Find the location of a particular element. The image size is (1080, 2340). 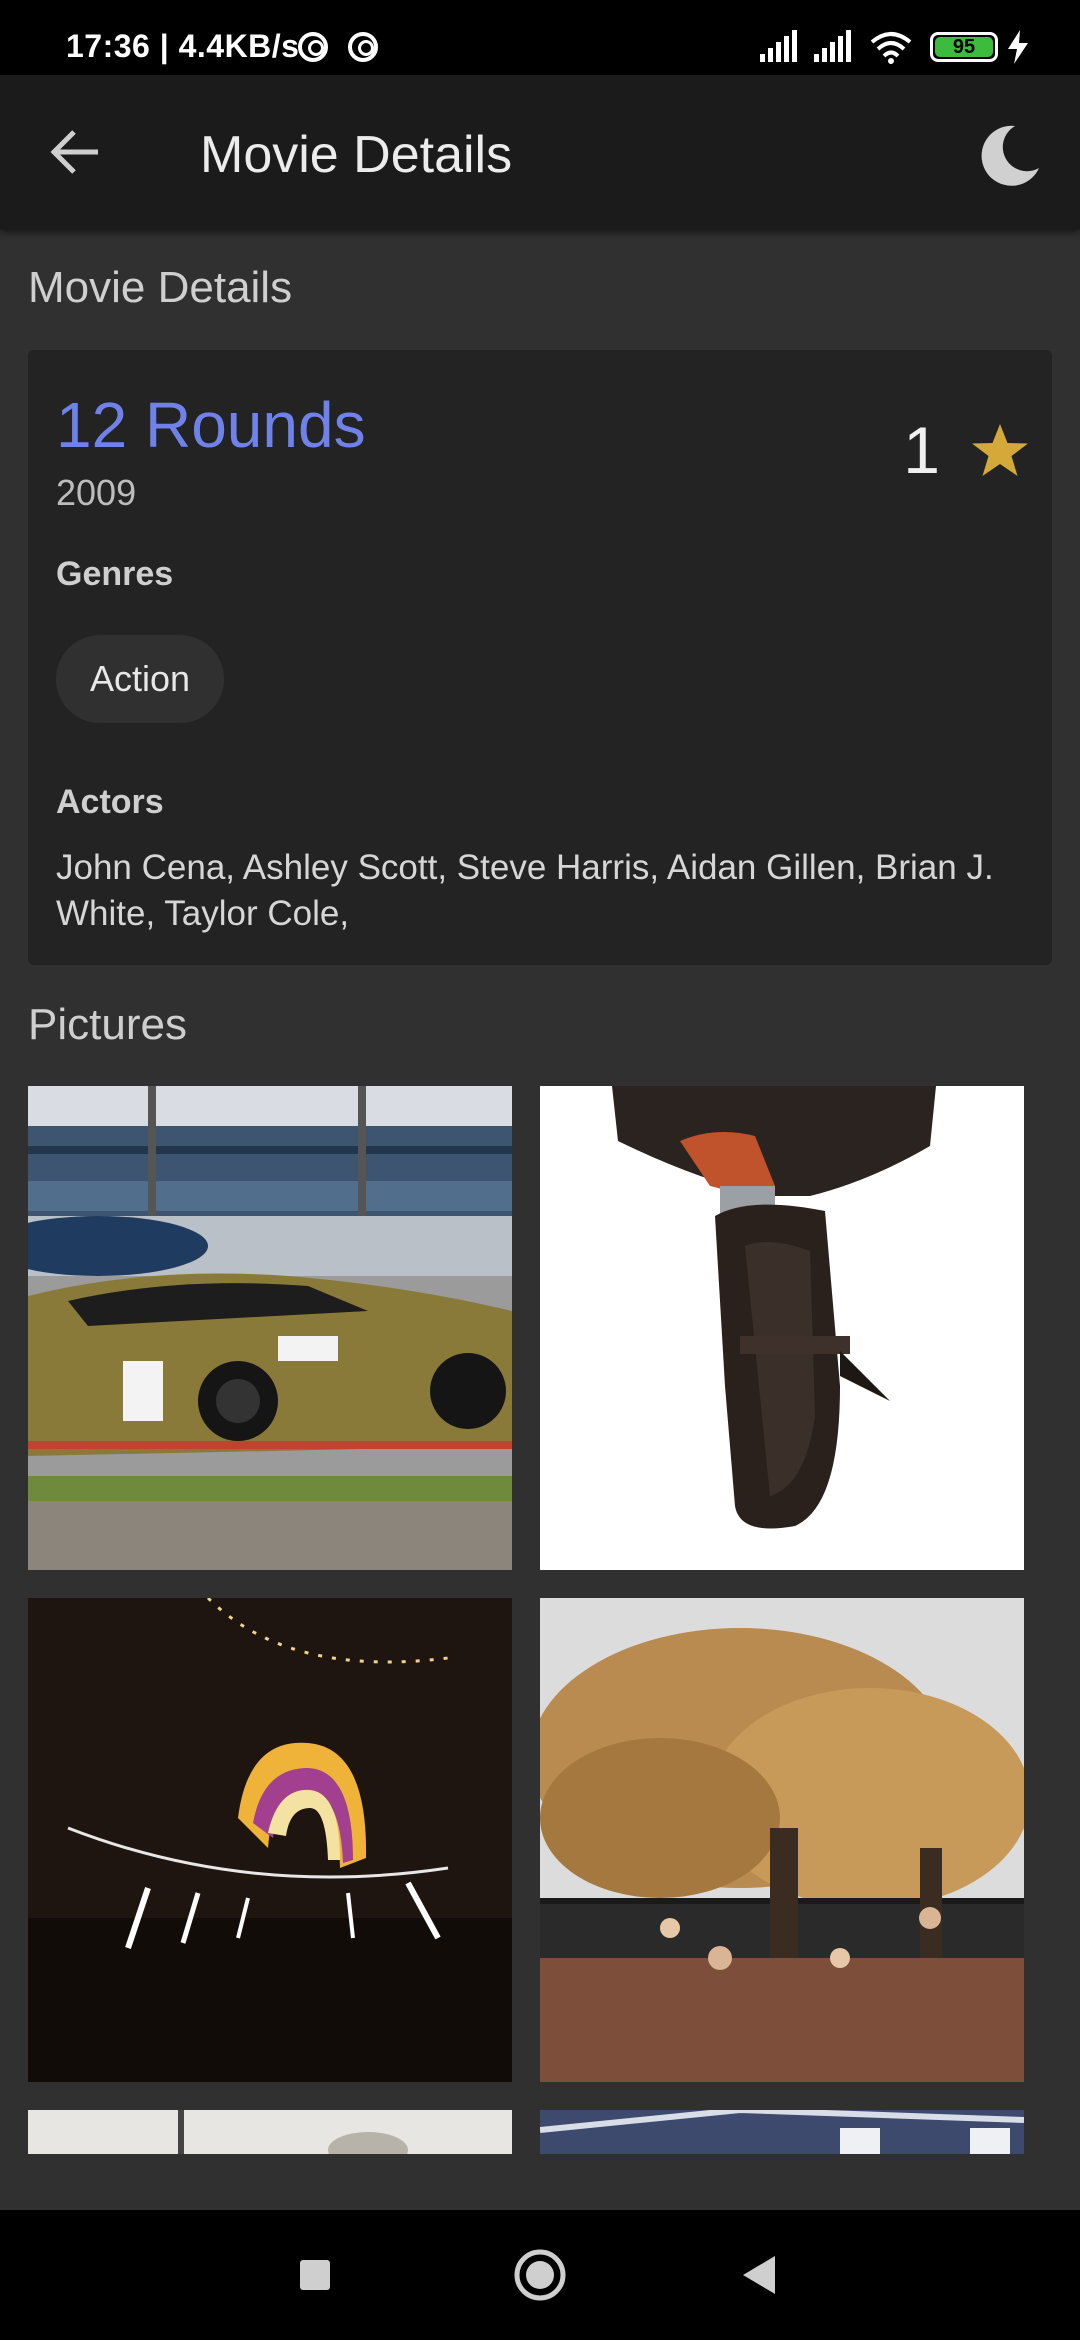

genres-label: Genres is located at coordinates (115, 574).